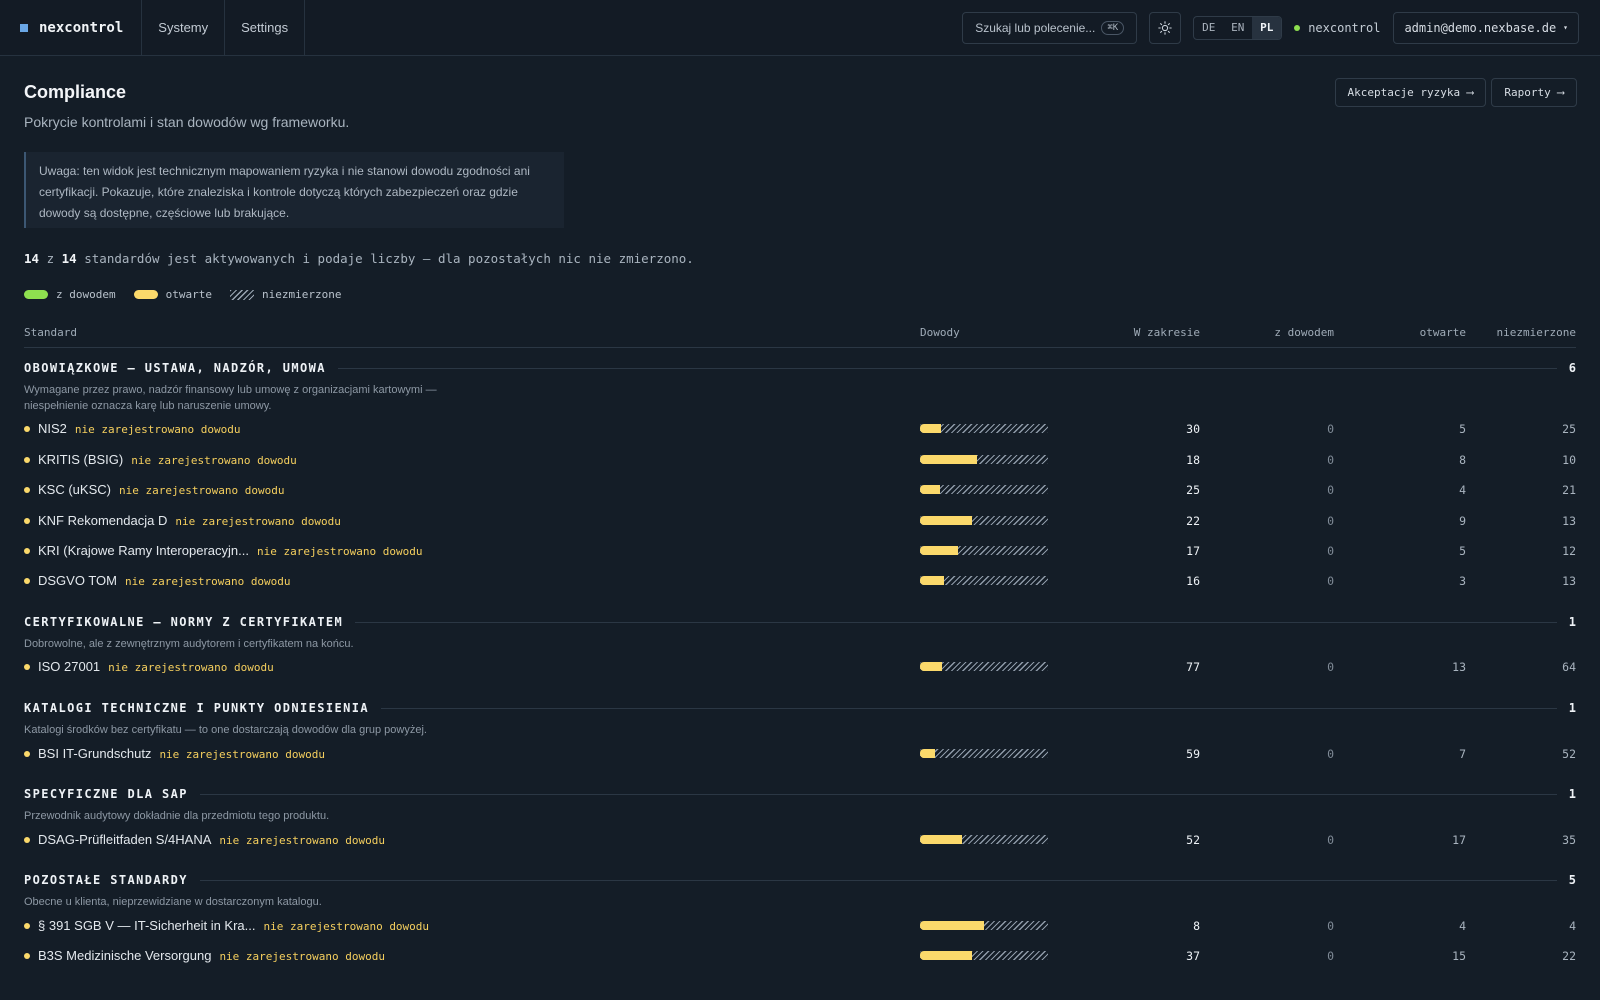 This screenshot has width=1600, height=1000. What do you see at coordinates (1344, 27) in the screenshot?
I see `tenant-name: nexcontrol` at bounding box center [1344, 27].